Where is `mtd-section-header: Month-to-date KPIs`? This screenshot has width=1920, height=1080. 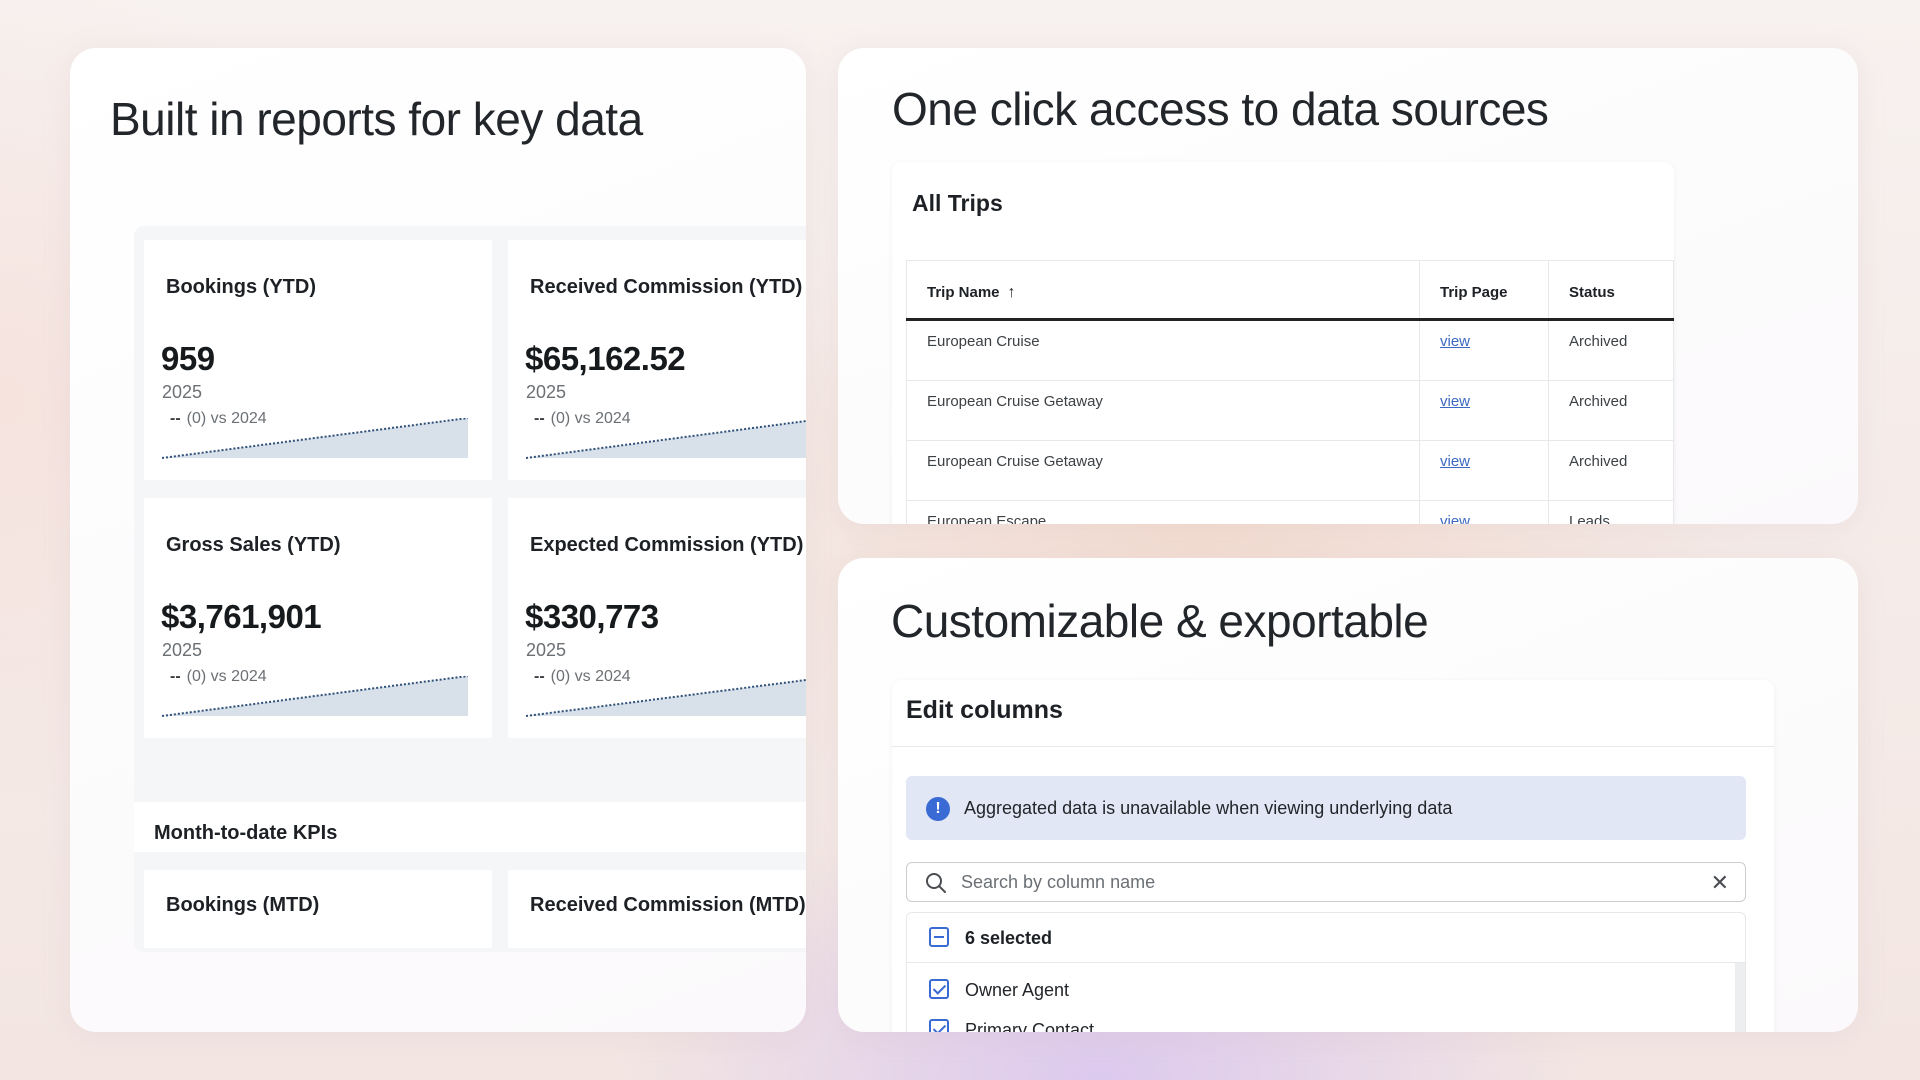
mtd-section-header: Month-to-date KPIs is located at coordinates (470, 827).